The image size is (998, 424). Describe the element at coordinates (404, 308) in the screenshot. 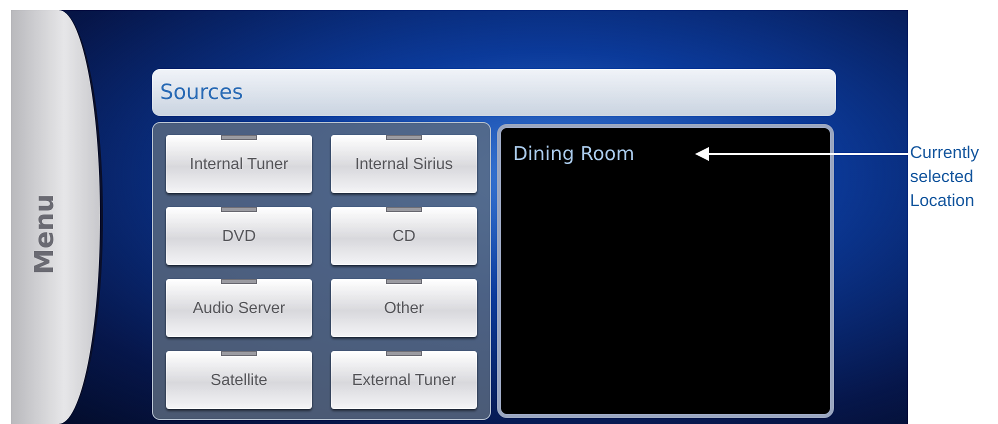

I see `source-button: Other` at that location.